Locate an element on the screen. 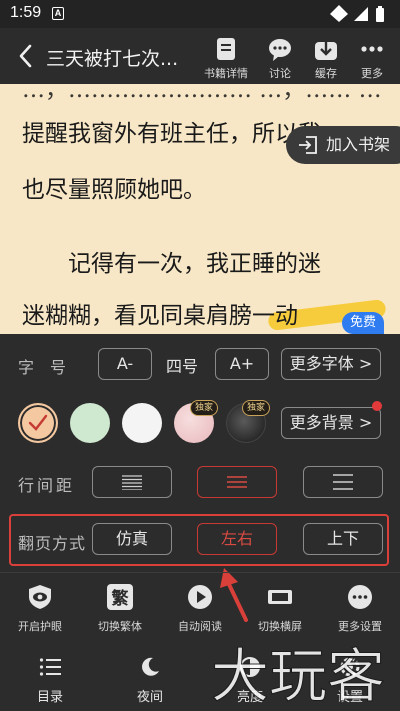 The width and height of the screenshot is (400, 711). traditional-chinese-icon: 繁 is located at coordinates (120, 597).